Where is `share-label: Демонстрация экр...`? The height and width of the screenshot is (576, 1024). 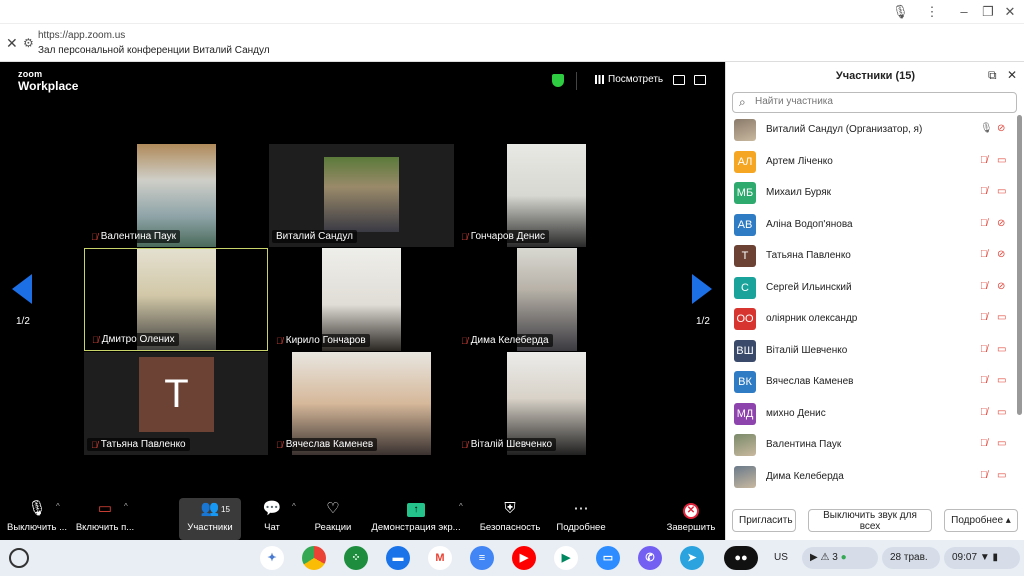 share-label: Демонстрация экр... is located at coordinates (416, 527).